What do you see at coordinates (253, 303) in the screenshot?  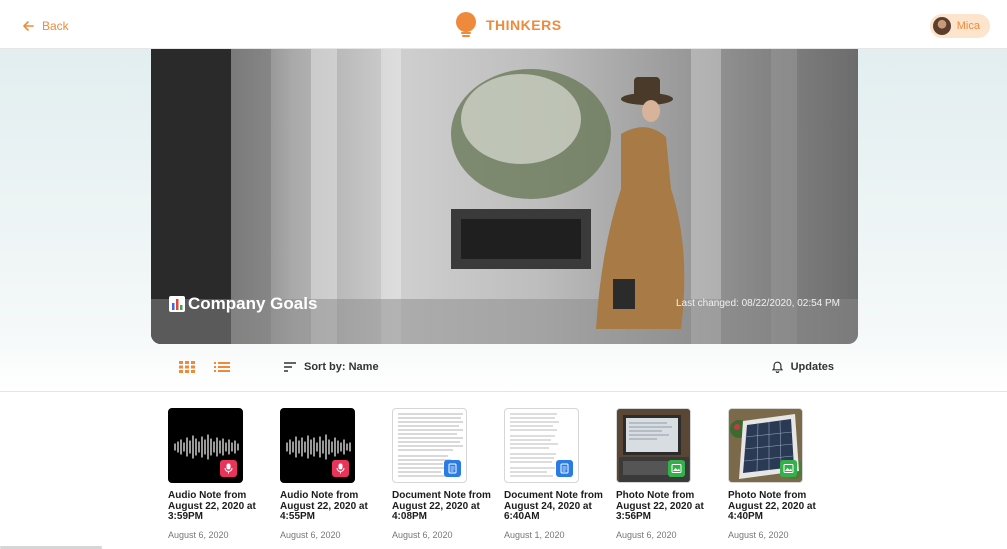 I see `hero-title-text: Company Goals` at bounding box center [253, 303].